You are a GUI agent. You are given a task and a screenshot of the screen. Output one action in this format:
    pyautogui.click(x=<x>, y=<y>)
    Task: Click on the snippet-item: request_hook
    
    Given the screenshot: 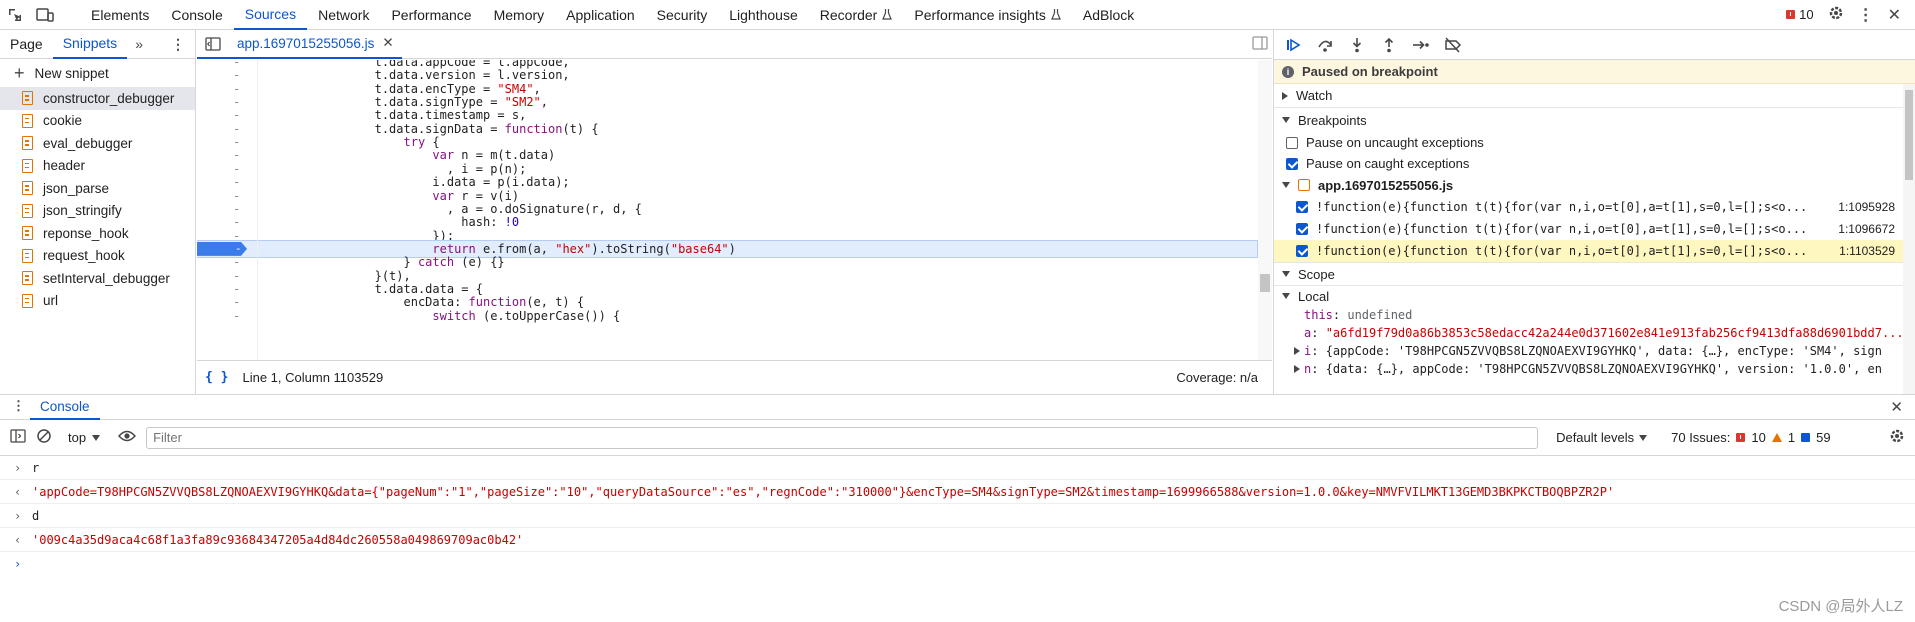 What is the action you would take?
    pyautogui.click(x=97, y=256)
    